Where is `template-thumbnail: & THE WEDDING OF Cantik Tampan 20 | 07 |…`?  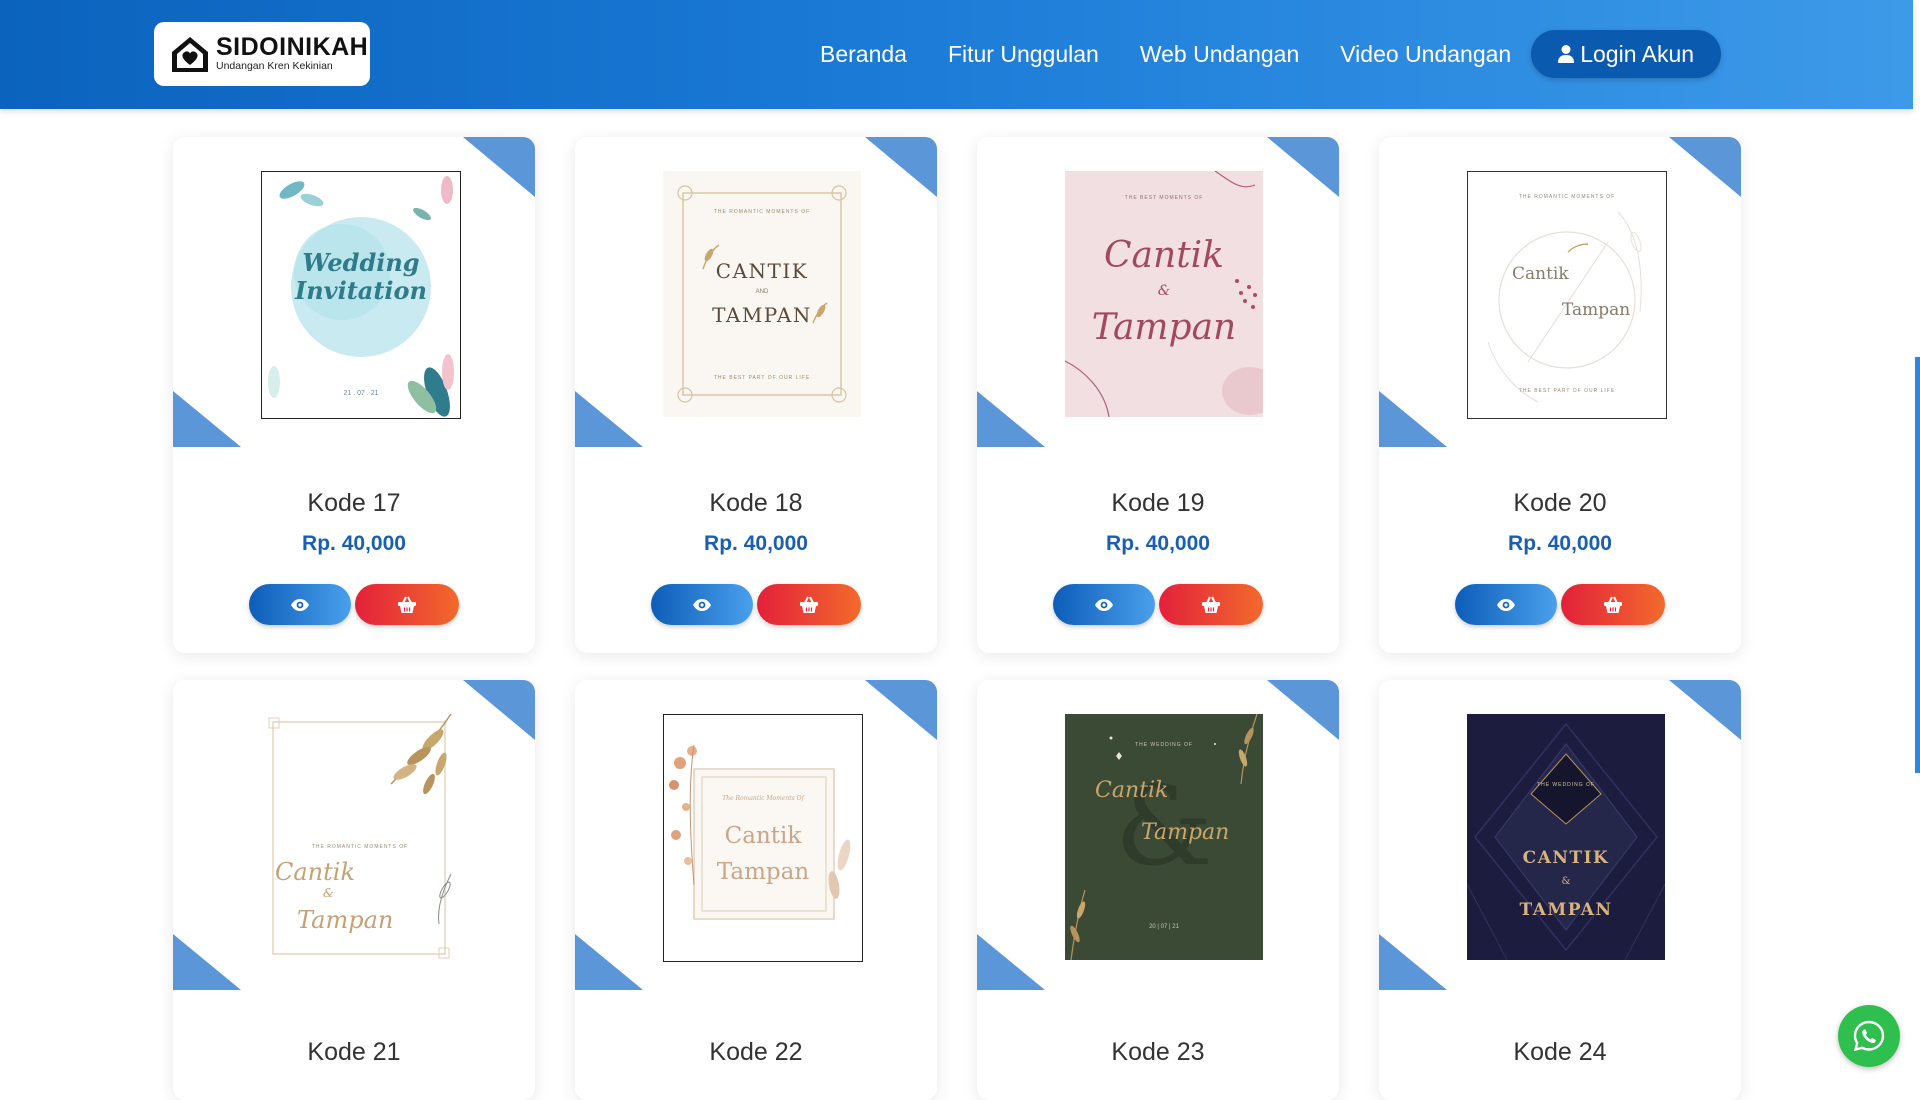
template-thumbnail: & THE WEDDING OF Cantik Tampan 20 | 07 |… is located at coordinates (1164, 837).